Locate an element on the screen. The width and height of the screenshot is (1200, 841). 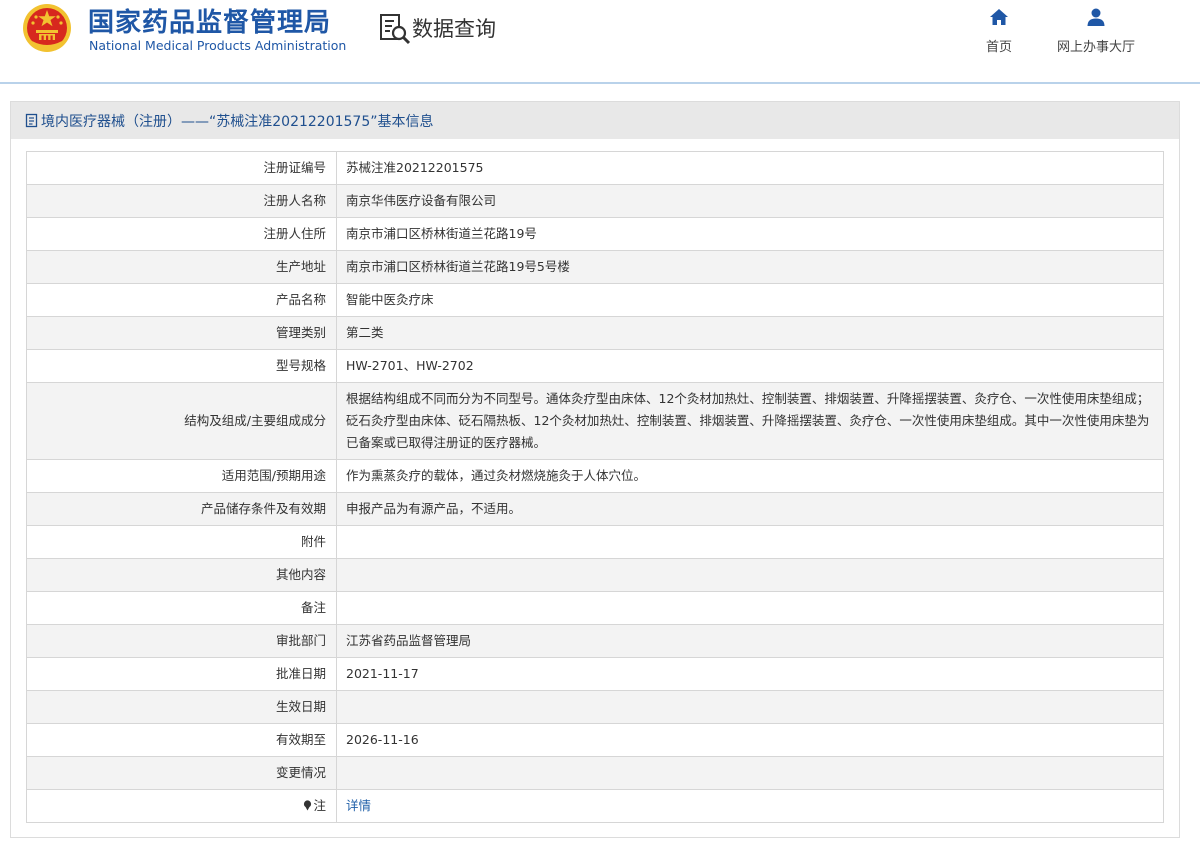
document-icon is located at coordinates (31, 120).